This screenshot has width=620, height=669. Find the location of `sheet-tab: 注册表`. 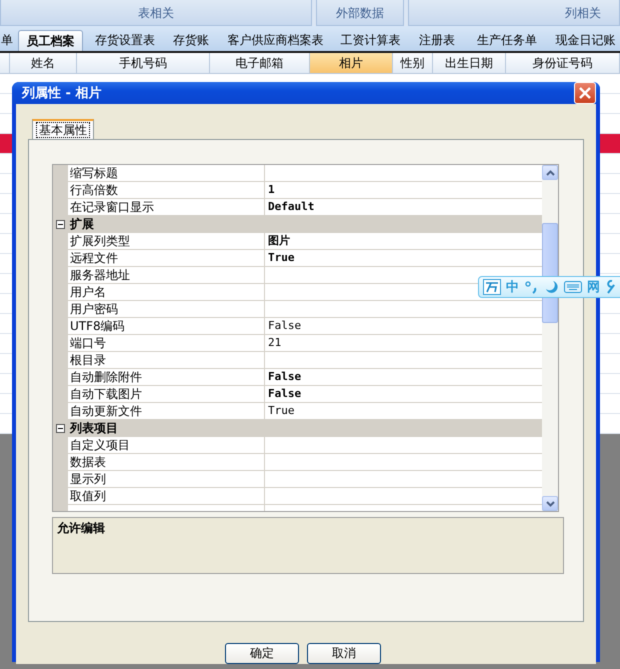

sheet-tab: 注册表 is located at coordinates (437, 40).